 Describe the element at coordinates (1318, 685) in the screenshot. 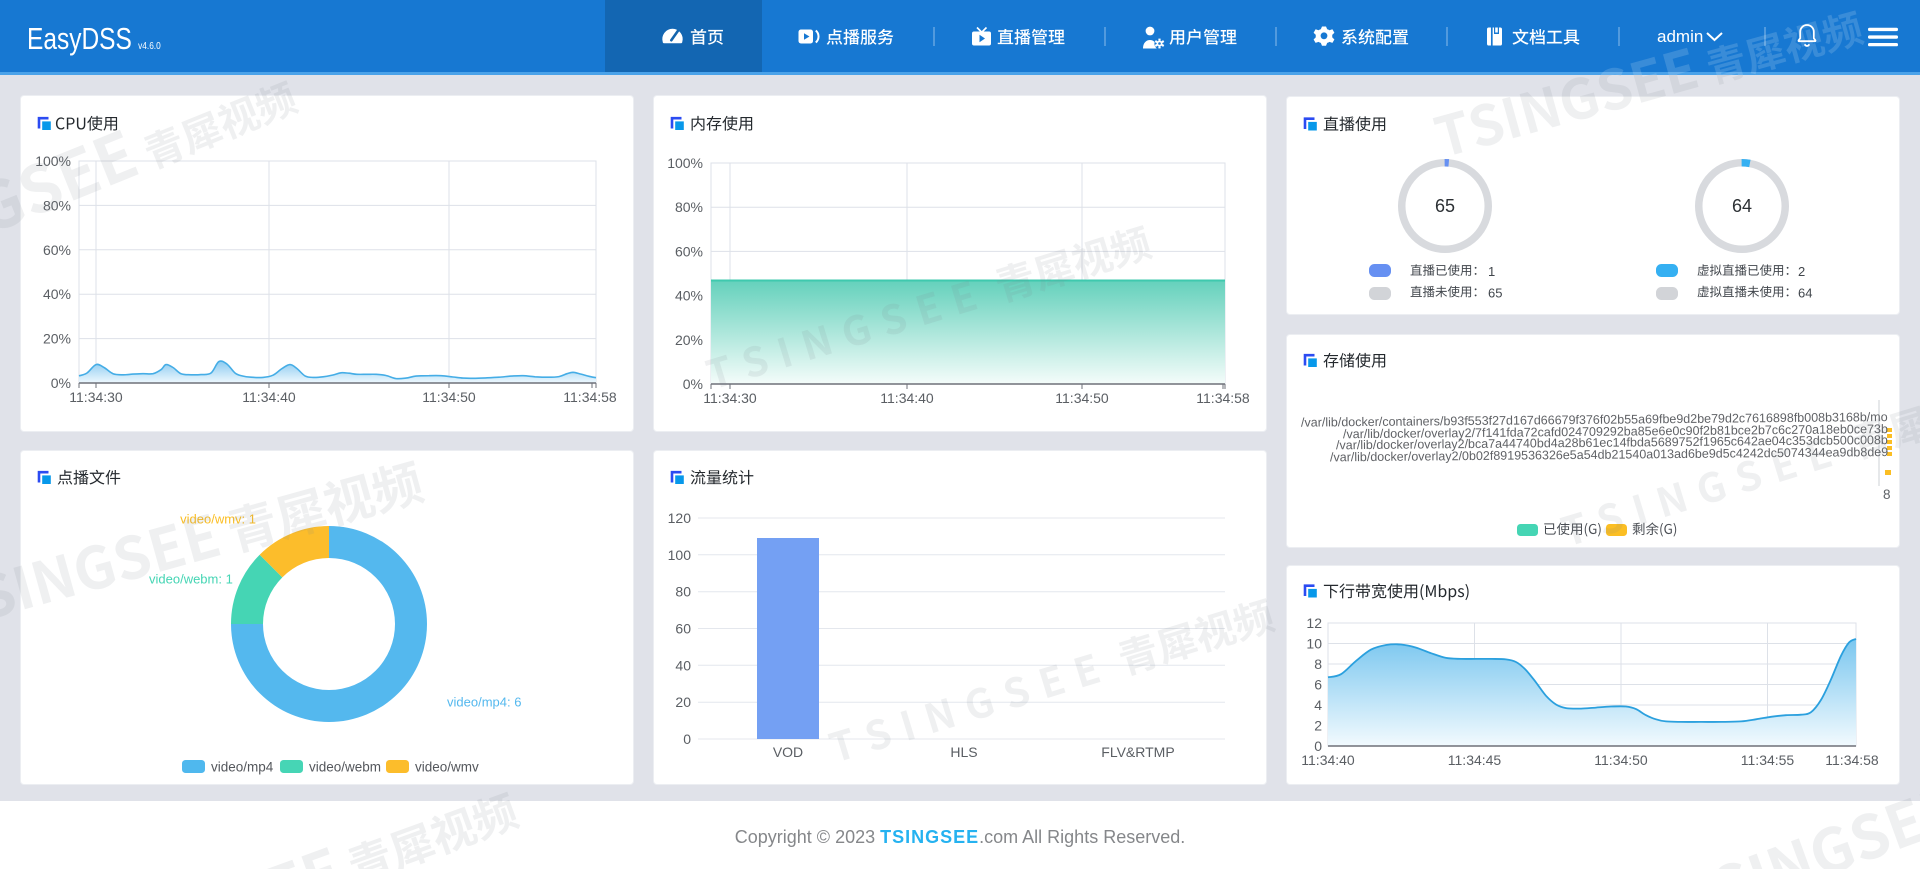

I see `svg-text: 6` at that location.